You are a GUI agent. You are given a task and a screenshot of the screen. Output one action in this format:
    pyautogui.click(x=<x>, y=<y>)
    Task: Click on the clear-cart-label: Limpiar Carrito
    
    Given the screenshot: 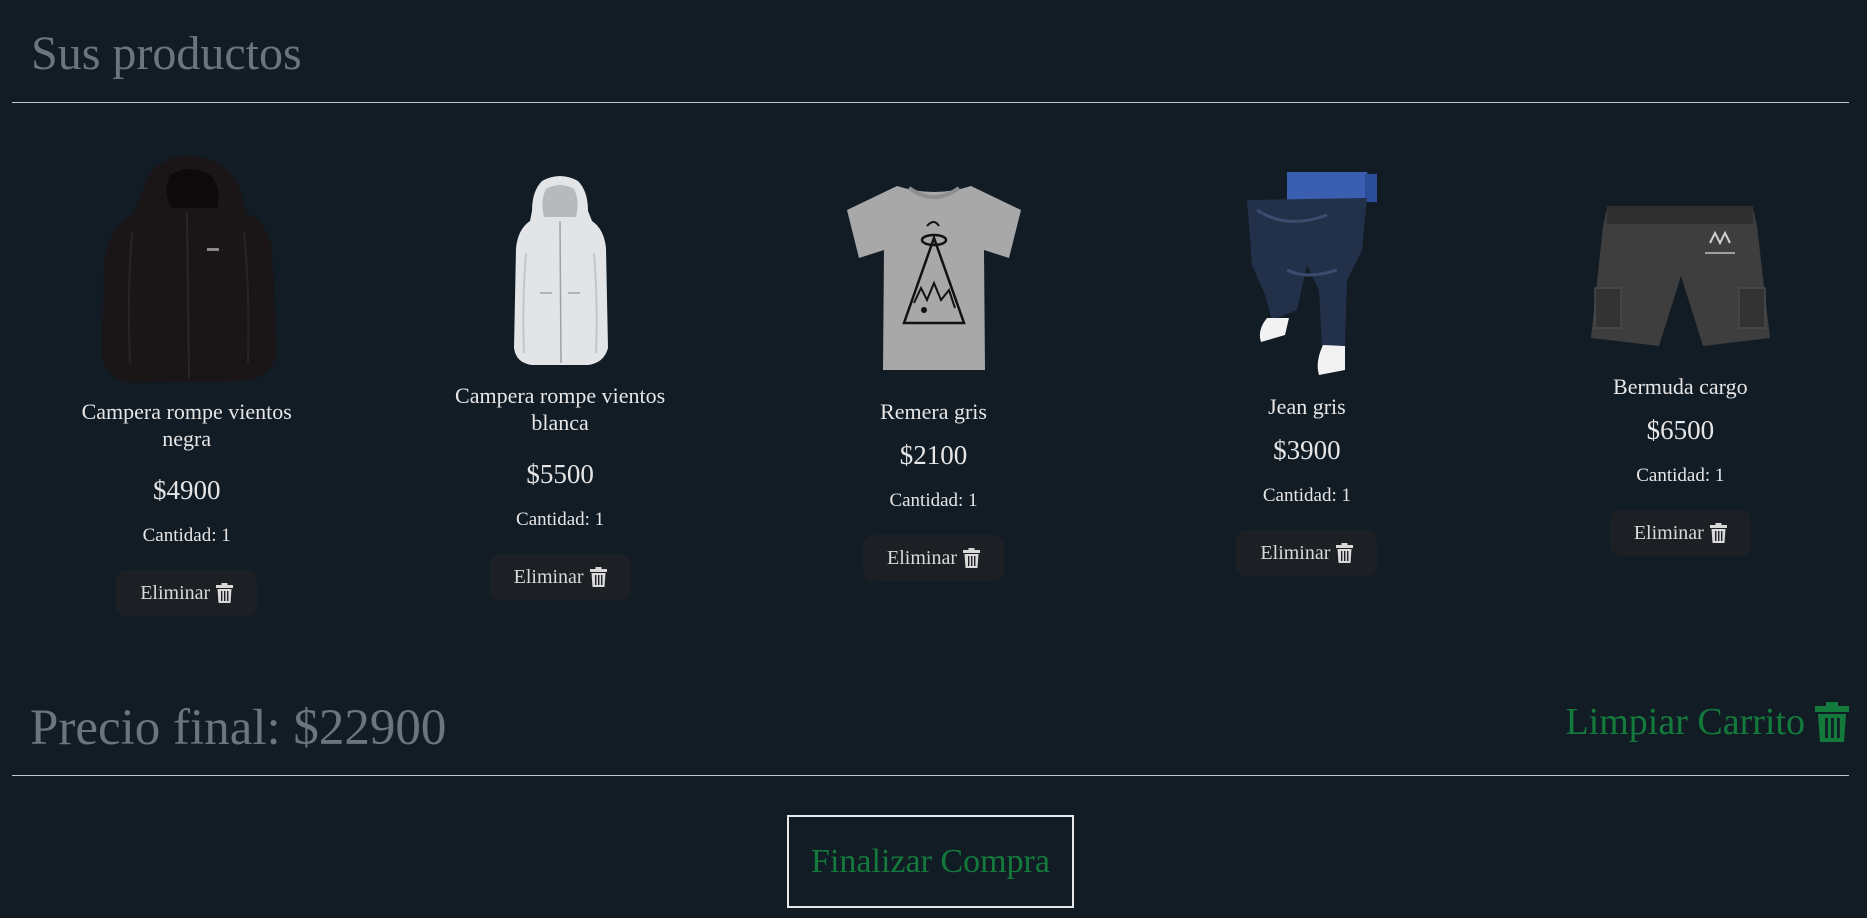 What is the action you would take?
    pyautogui.click(x=1685, y=722)
    